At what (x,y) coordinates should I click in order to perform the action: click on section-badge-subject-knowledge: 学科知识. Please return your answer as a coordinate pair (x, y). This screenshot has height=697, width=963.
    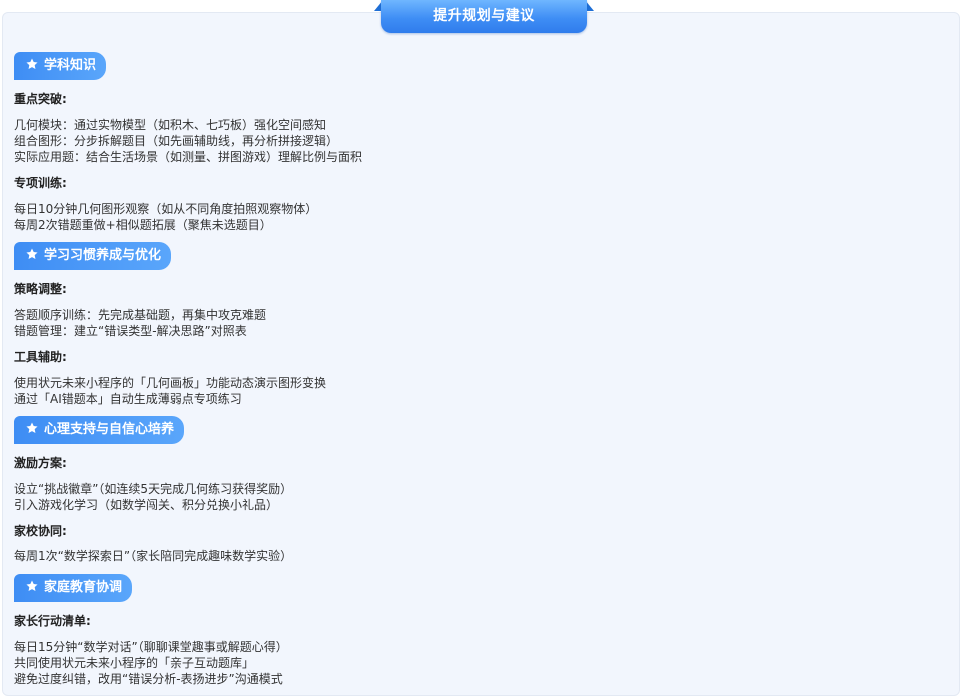
    Looking at the image, I should click on (60, 66).